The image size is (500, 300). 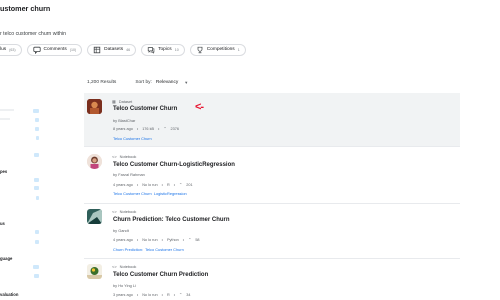 I want to click on author-avatar, so click(x=94, y=161).